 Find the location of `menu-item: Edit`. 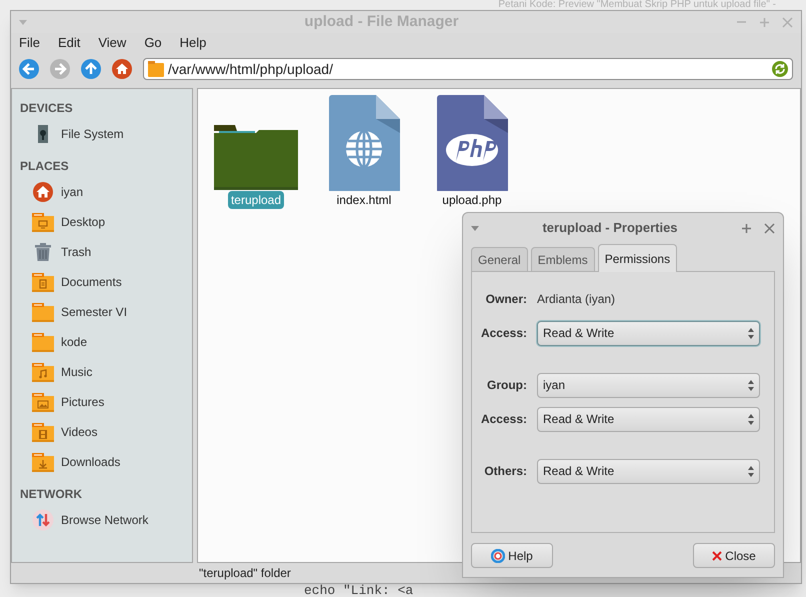

menu-item: Edit is located at coordinates (69, 43).